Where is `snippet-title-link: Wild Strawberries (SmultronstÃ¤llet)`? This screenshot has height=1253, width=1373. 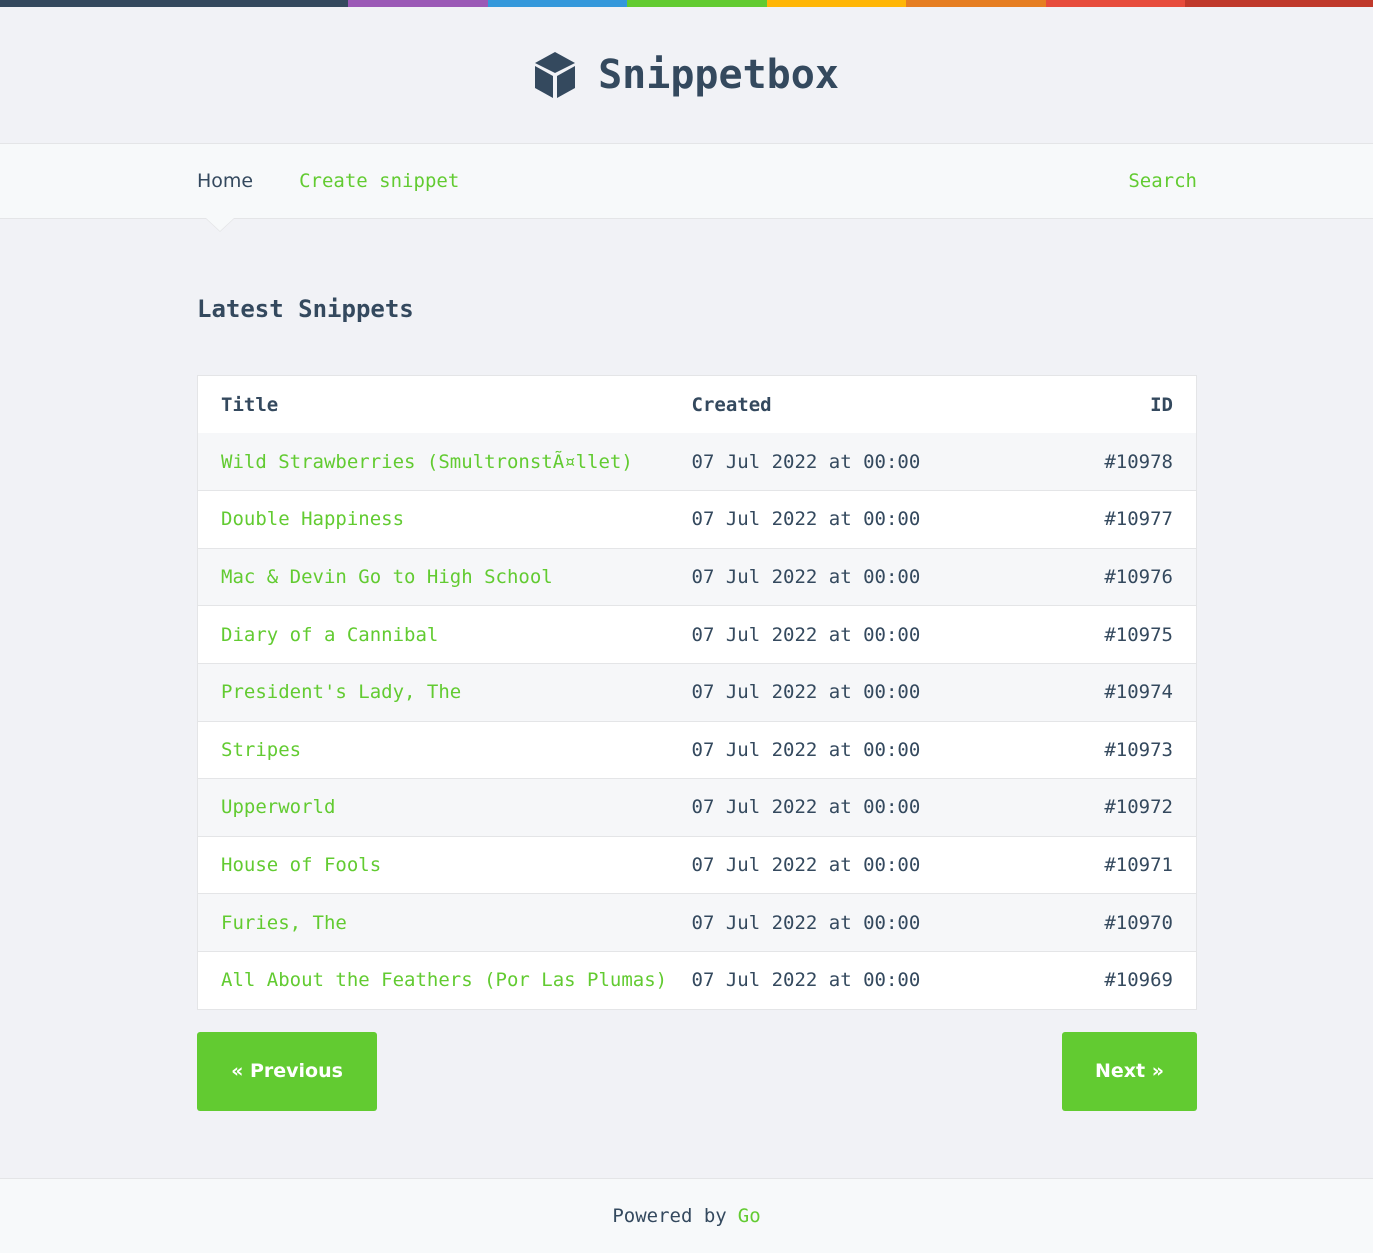 snippet-title-link: Wild Strawberries (SmultronstÃ¤llet) is located at coordinates (427, 462).